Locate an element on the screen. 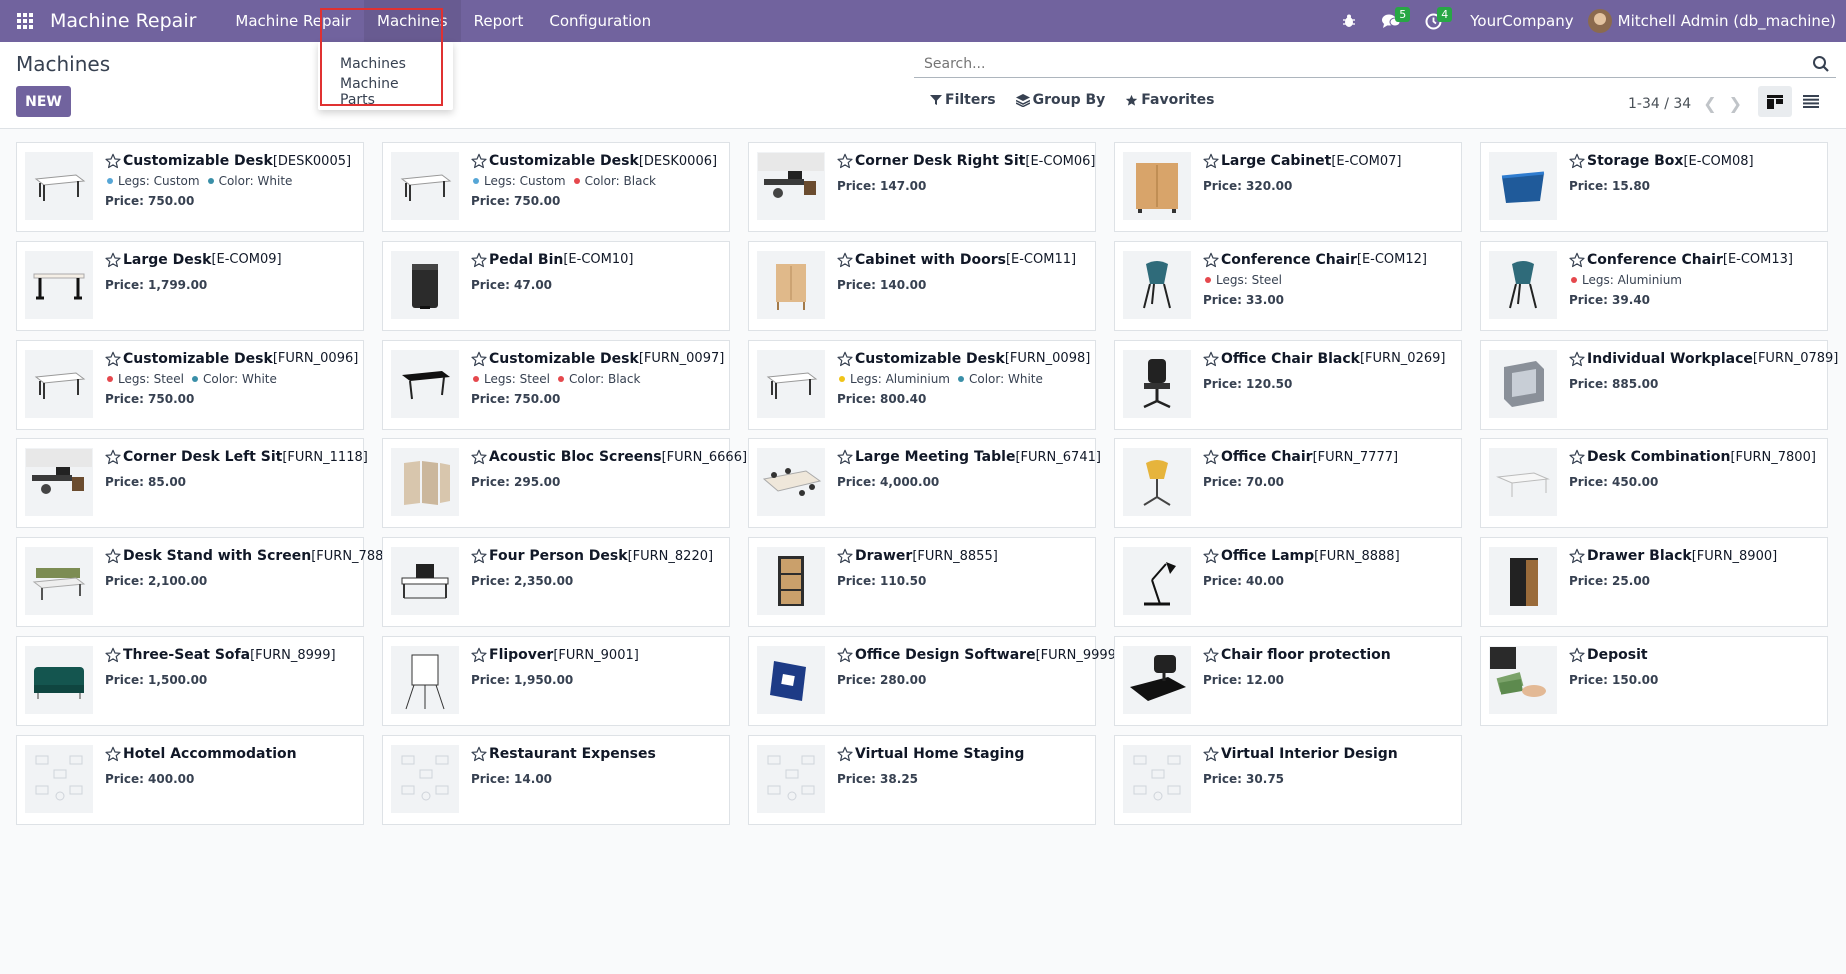  product-card: Office Chair [FURN_7777] Price: 70.00 is located at coordinates (1288, 483).